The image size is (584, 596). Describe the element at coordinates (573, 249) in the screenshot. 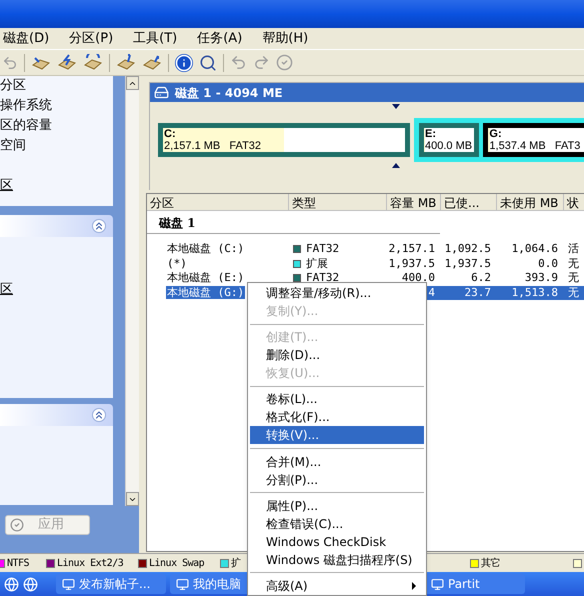

I see `status-cell-text: 活` at that location.